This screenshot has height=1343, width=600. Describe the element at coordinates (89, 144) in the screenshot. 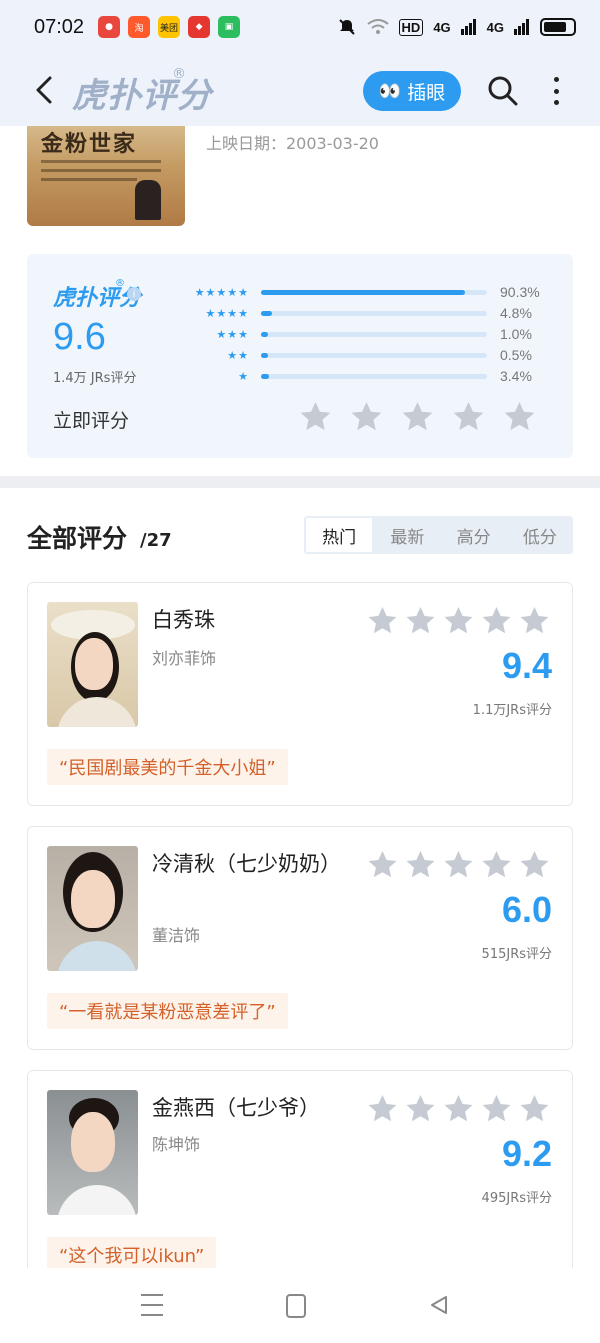

I see `poster-title: 金粉世家` at that location.